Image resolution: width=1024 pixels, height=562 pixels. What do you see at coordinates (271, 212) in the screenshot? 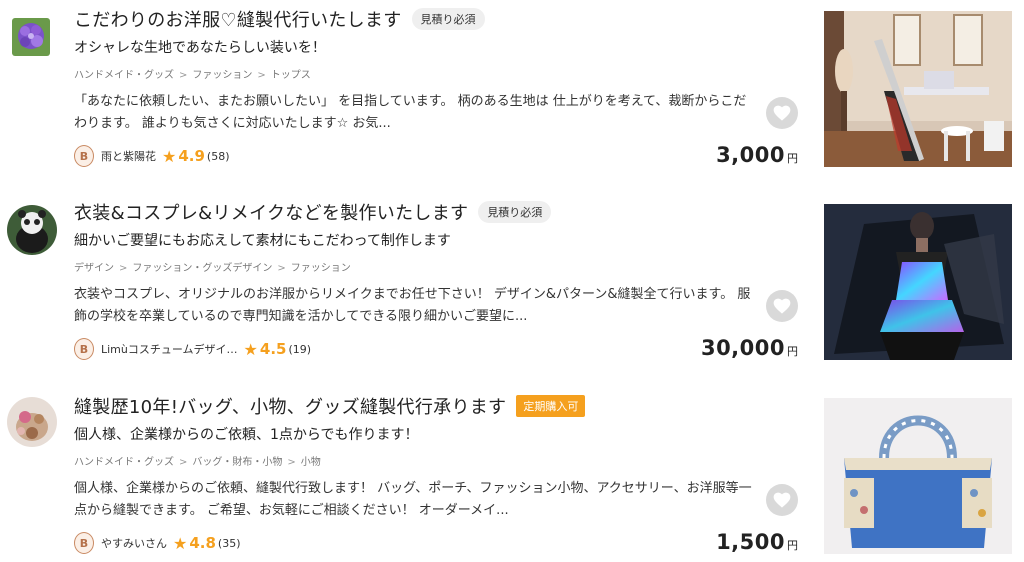
I see `listing-title: 衣装&コスプレ&リメイクなどを製作いたします` at bounding box center [271, 212].